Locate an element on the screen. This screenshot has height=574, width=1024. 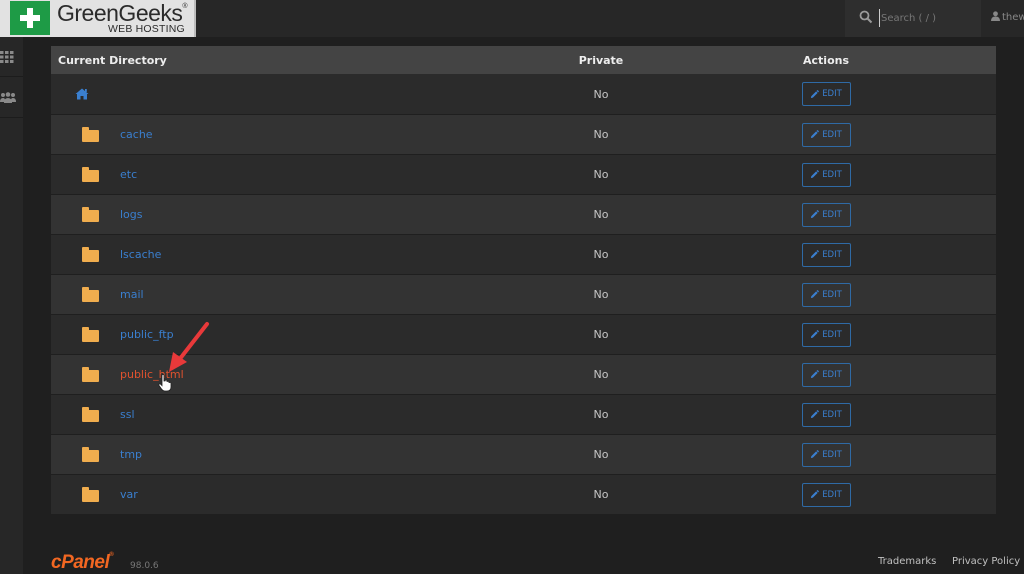
directory-link: logs is located at coordinates (131, 214).